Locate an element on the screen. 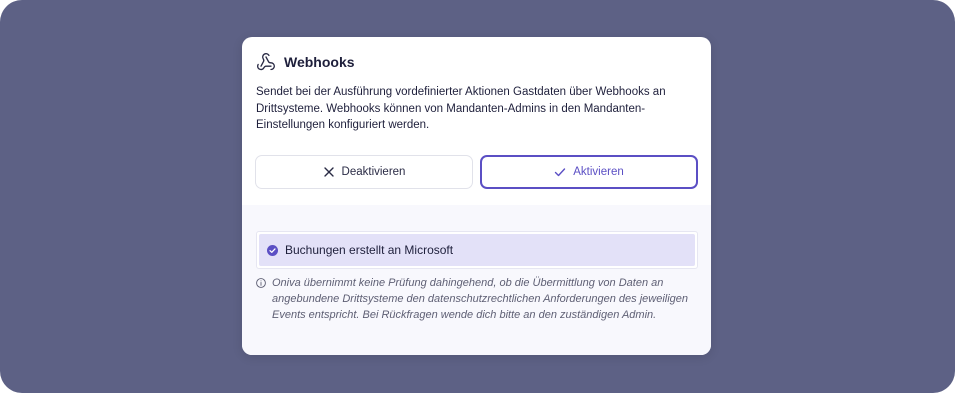 The height and width of the screenshot is (393, 955). deactivate-button-label: Deaktivieren is located at coordinates (373, 172).